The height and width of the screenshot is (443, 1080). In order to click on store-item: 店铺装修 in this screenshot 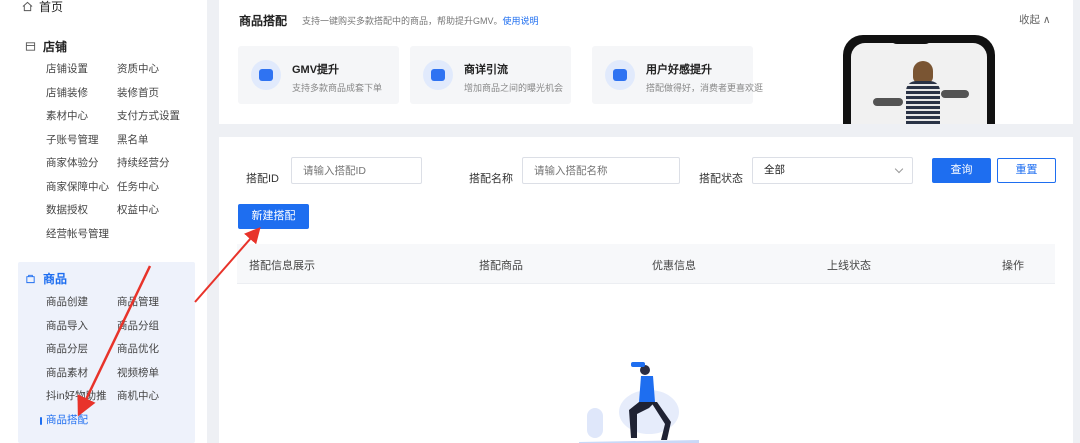, I will do `click(81, 94)`.